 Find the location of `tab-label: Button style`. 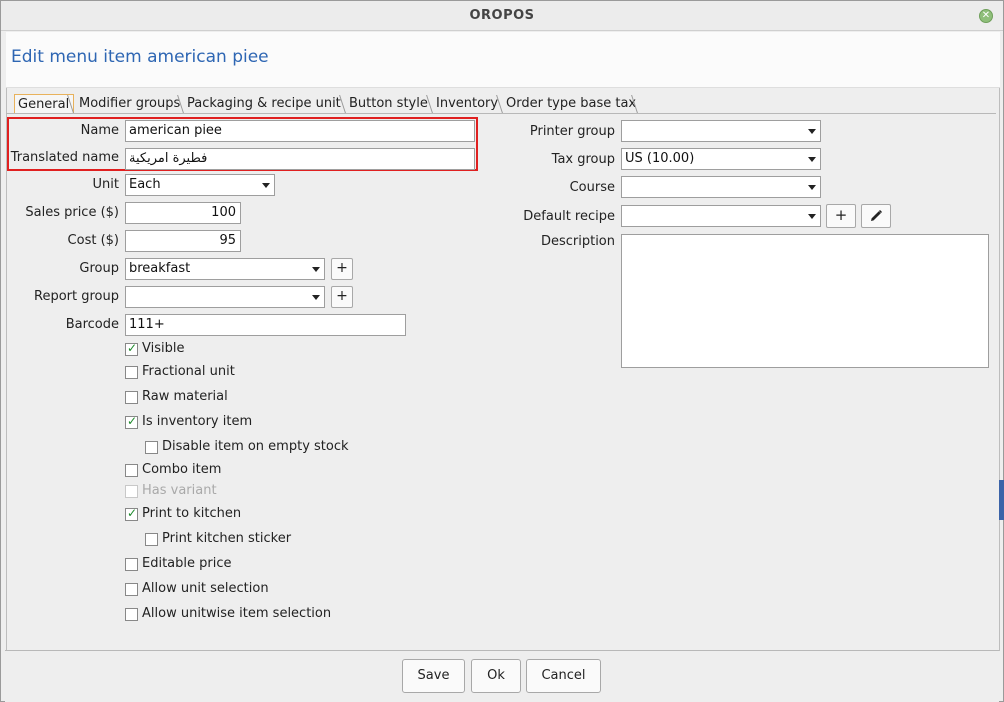

tab-label: Button style is located at coordinates (388, 103).